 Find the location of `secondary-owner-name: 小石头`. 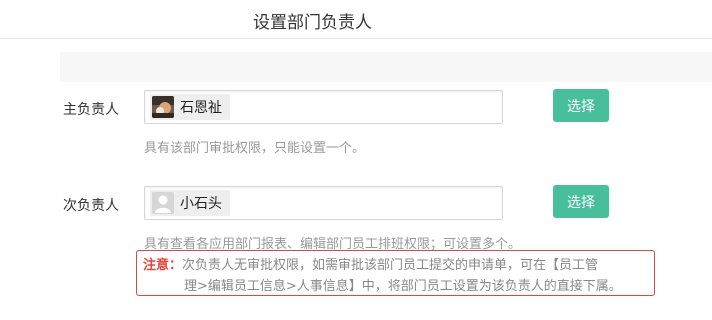

secondary-owner-name: 小石头 is located at coordinates (201, 204).